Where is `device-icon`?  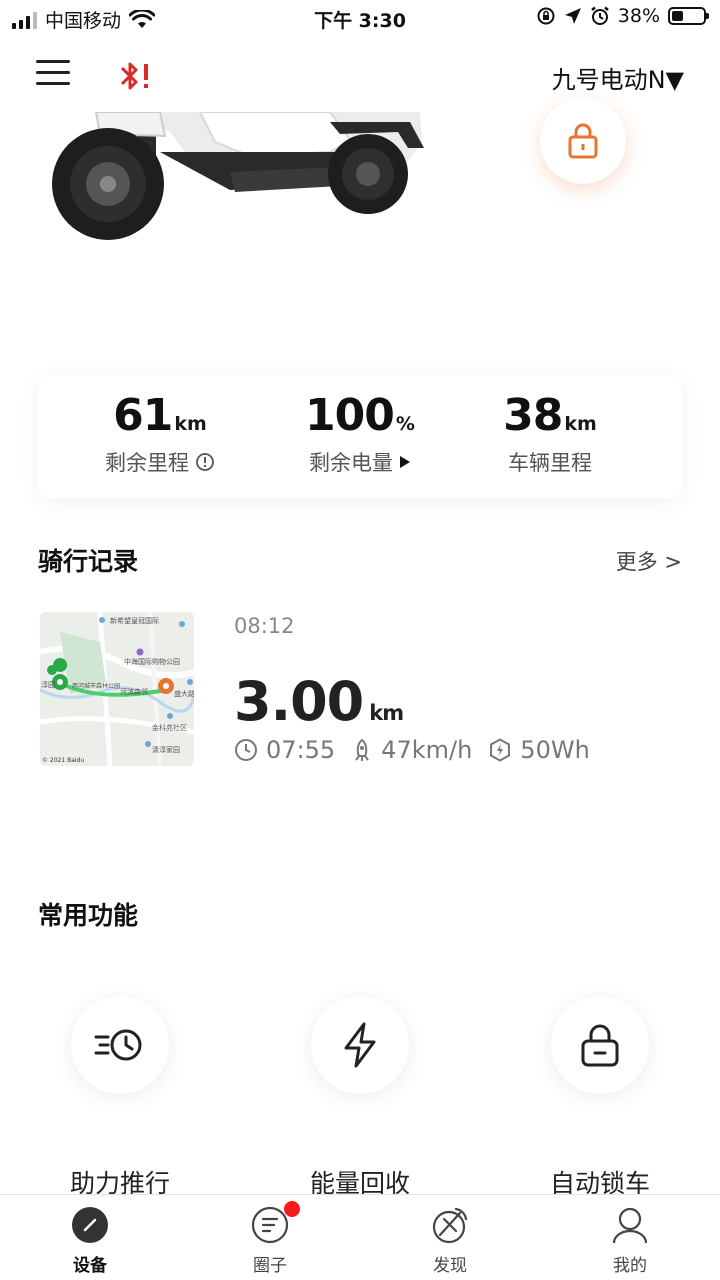
device-icon is located at coordinates (90, 1225).